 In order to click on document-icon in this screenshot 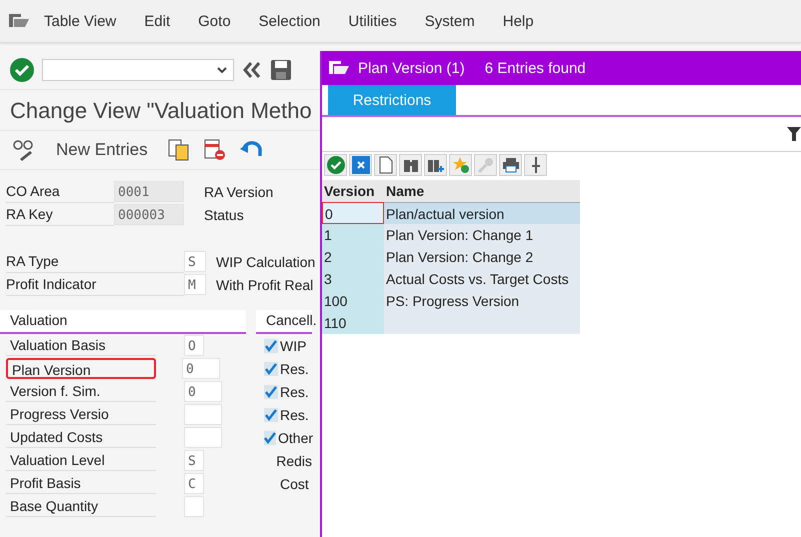, I will do `click(385, 165)`.